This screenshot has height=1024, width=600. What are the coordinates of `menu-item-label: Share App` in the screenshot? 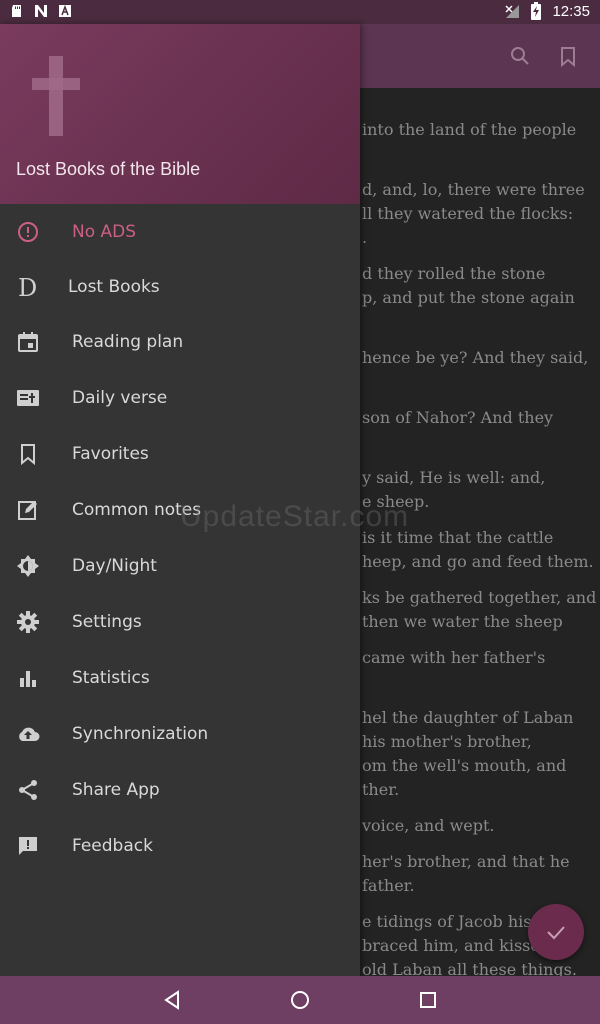 It's located at (116, 790).